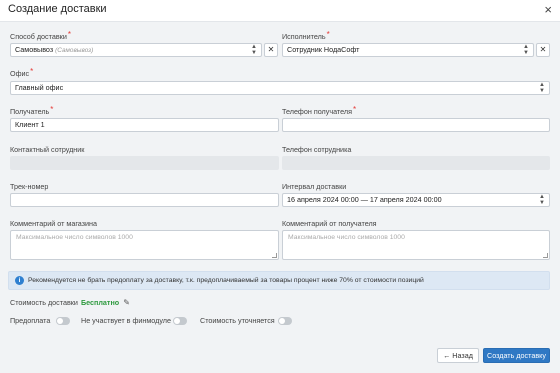  Describe the element at coordinates (416, 163) in the screenshot. I see `employee-phone-field` at that location.